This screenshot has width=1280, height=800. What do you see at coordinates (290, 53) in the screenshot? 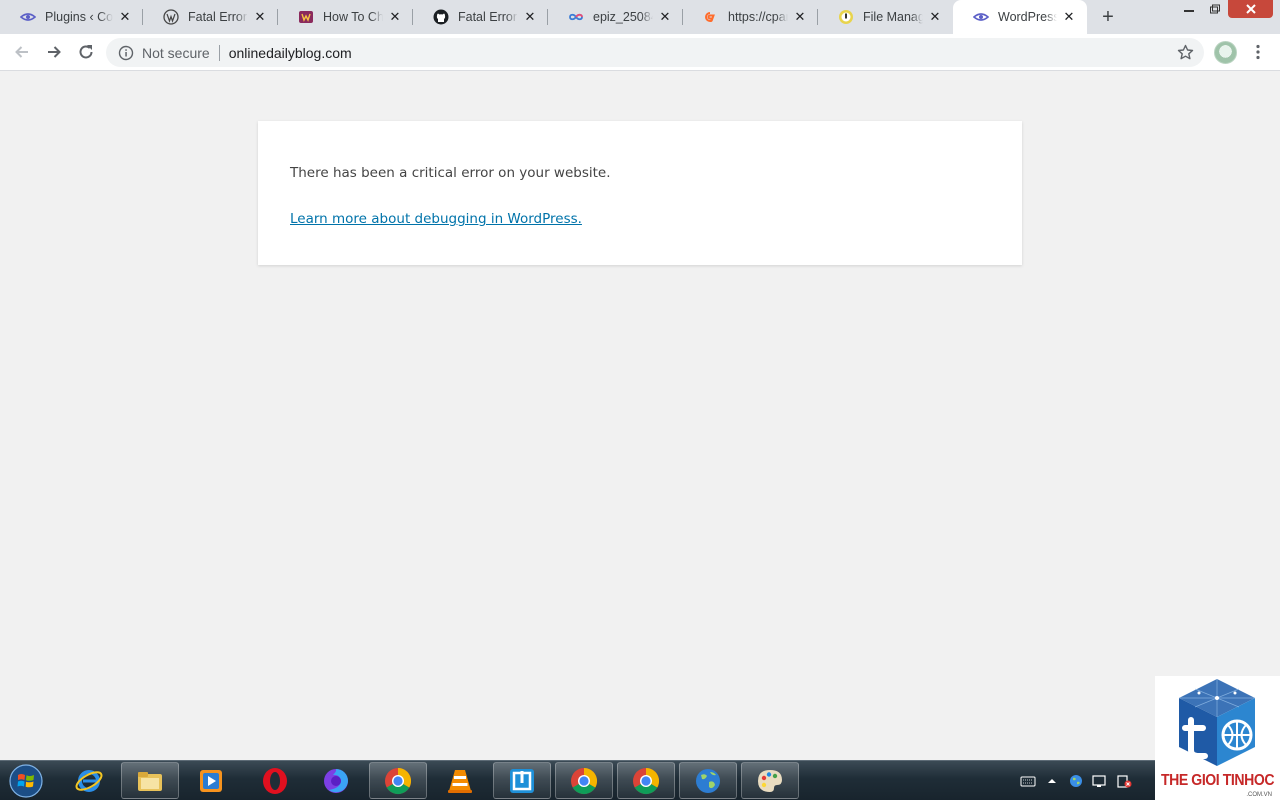
I see `url-text: onlinedailyblog.com` at bounding box center [290, 53].